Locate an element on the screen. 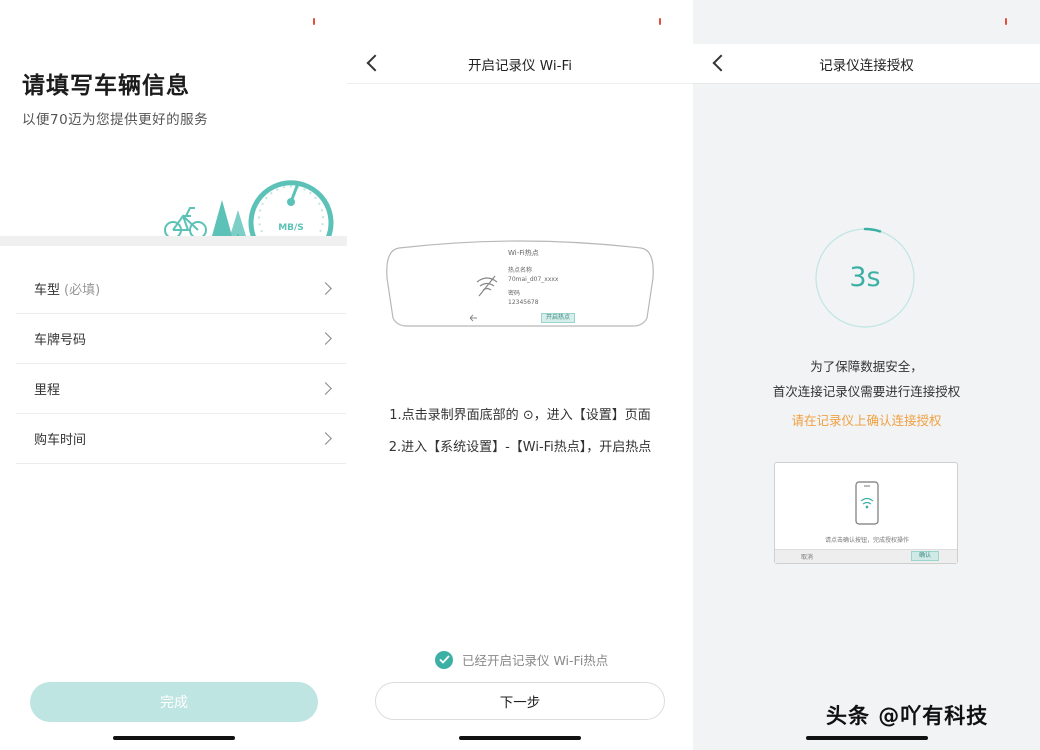 The image size is (1040, 750). phone-icon is located at coordinates (867, 503).